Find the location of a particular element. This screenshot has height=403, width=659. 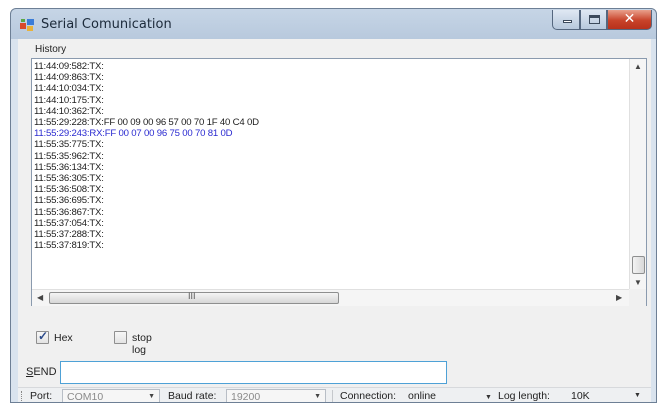

log-line: 11:55:36:695:TX: is located at coordinates (69, 201).